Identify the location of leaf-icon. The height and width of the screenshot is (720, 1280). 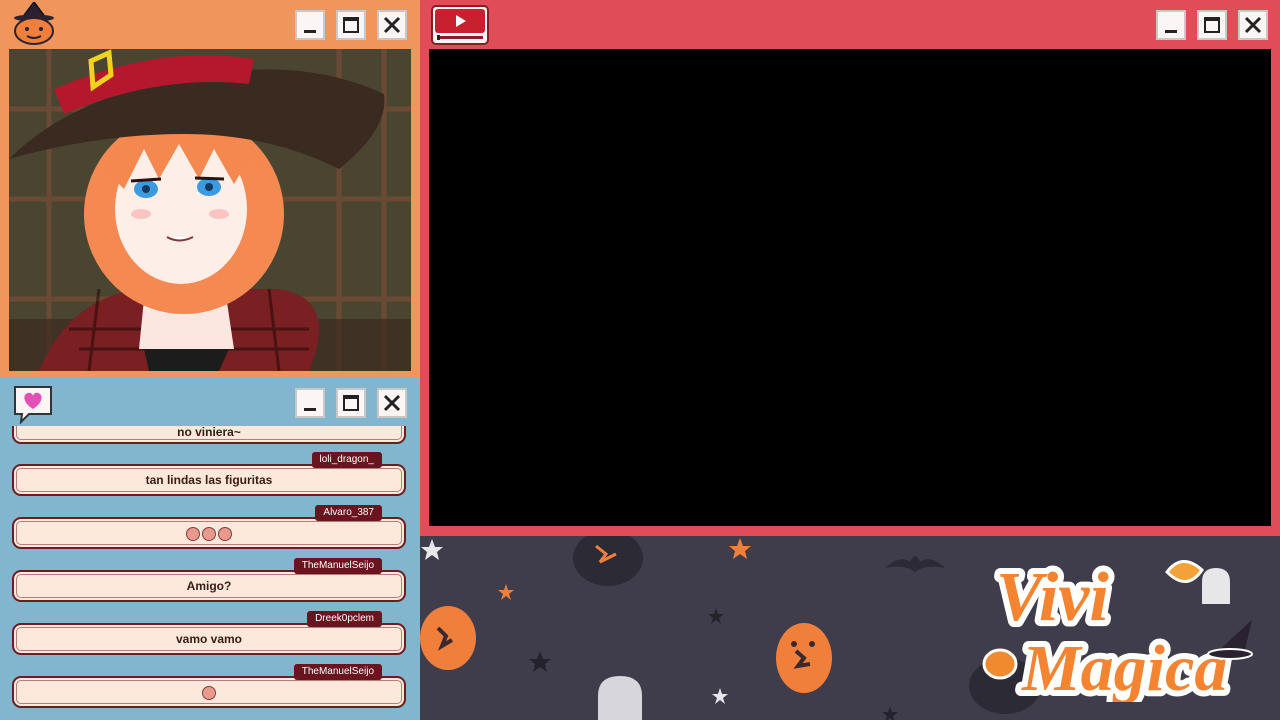
(1184, 571).